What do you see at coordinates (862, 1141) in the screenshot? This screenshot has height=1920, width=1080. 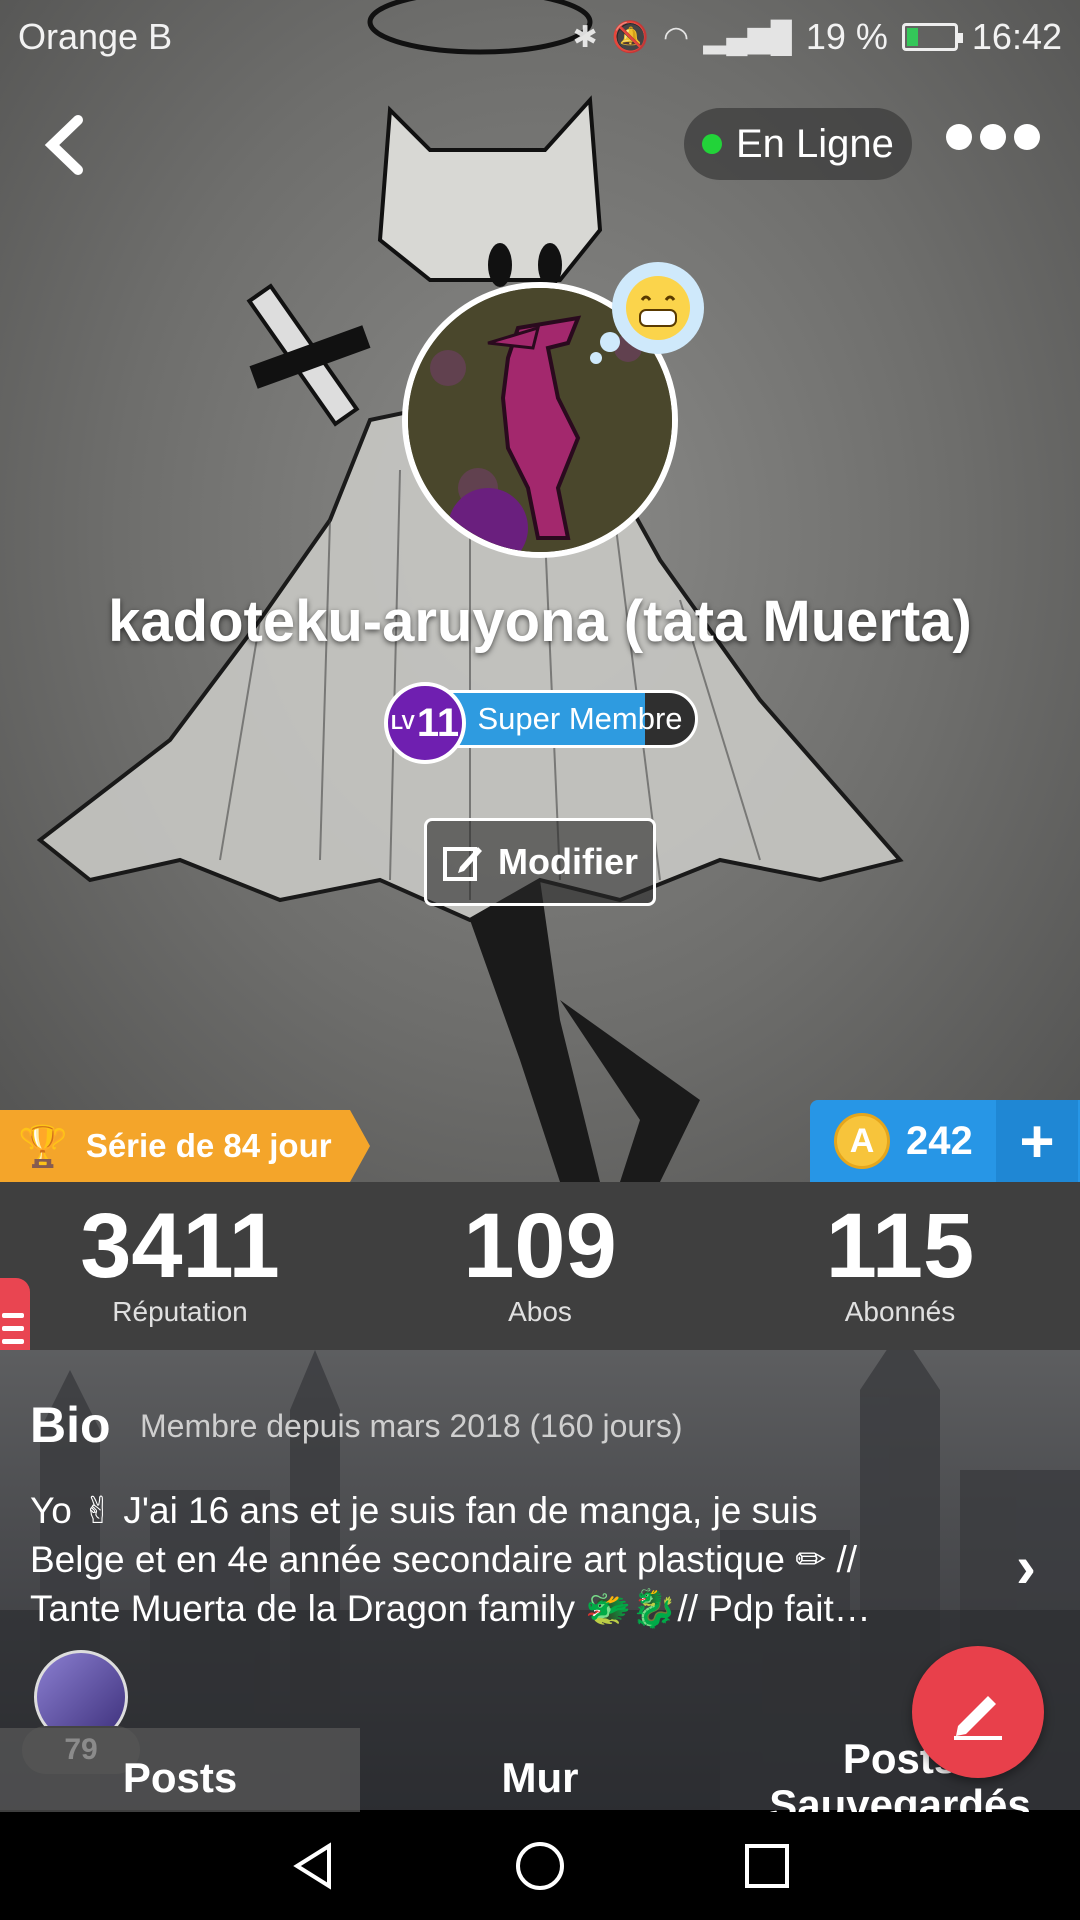 I see `coin-icon: A` at bounding box center [862, 1141].